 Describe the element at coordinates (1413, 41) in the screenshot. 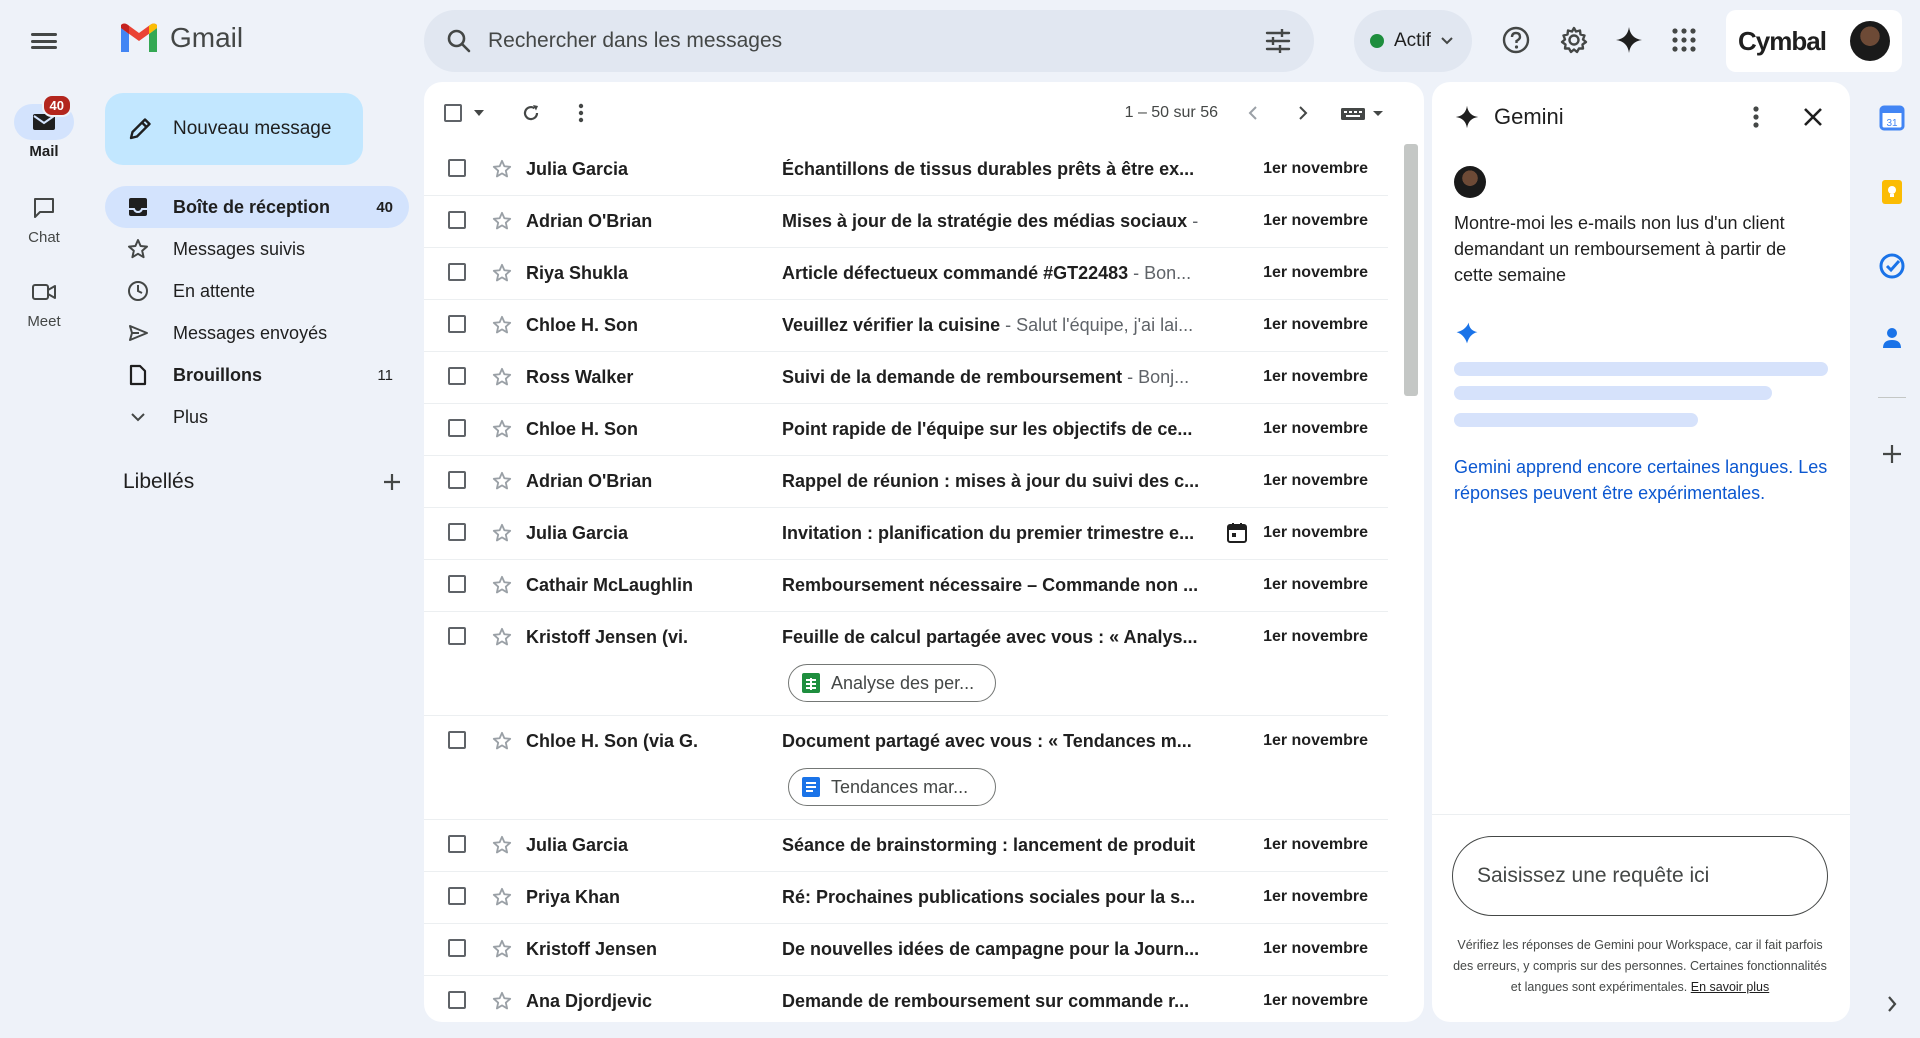

I see `status-selector: Actif` at that location.